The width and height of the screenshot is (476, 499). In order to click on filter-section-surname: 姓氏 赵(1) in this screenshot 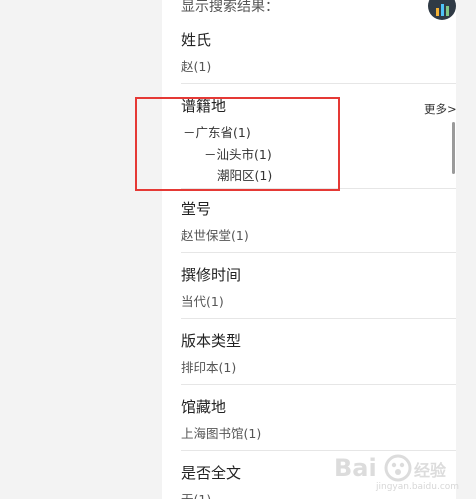, I will do `click(316, 53)`.